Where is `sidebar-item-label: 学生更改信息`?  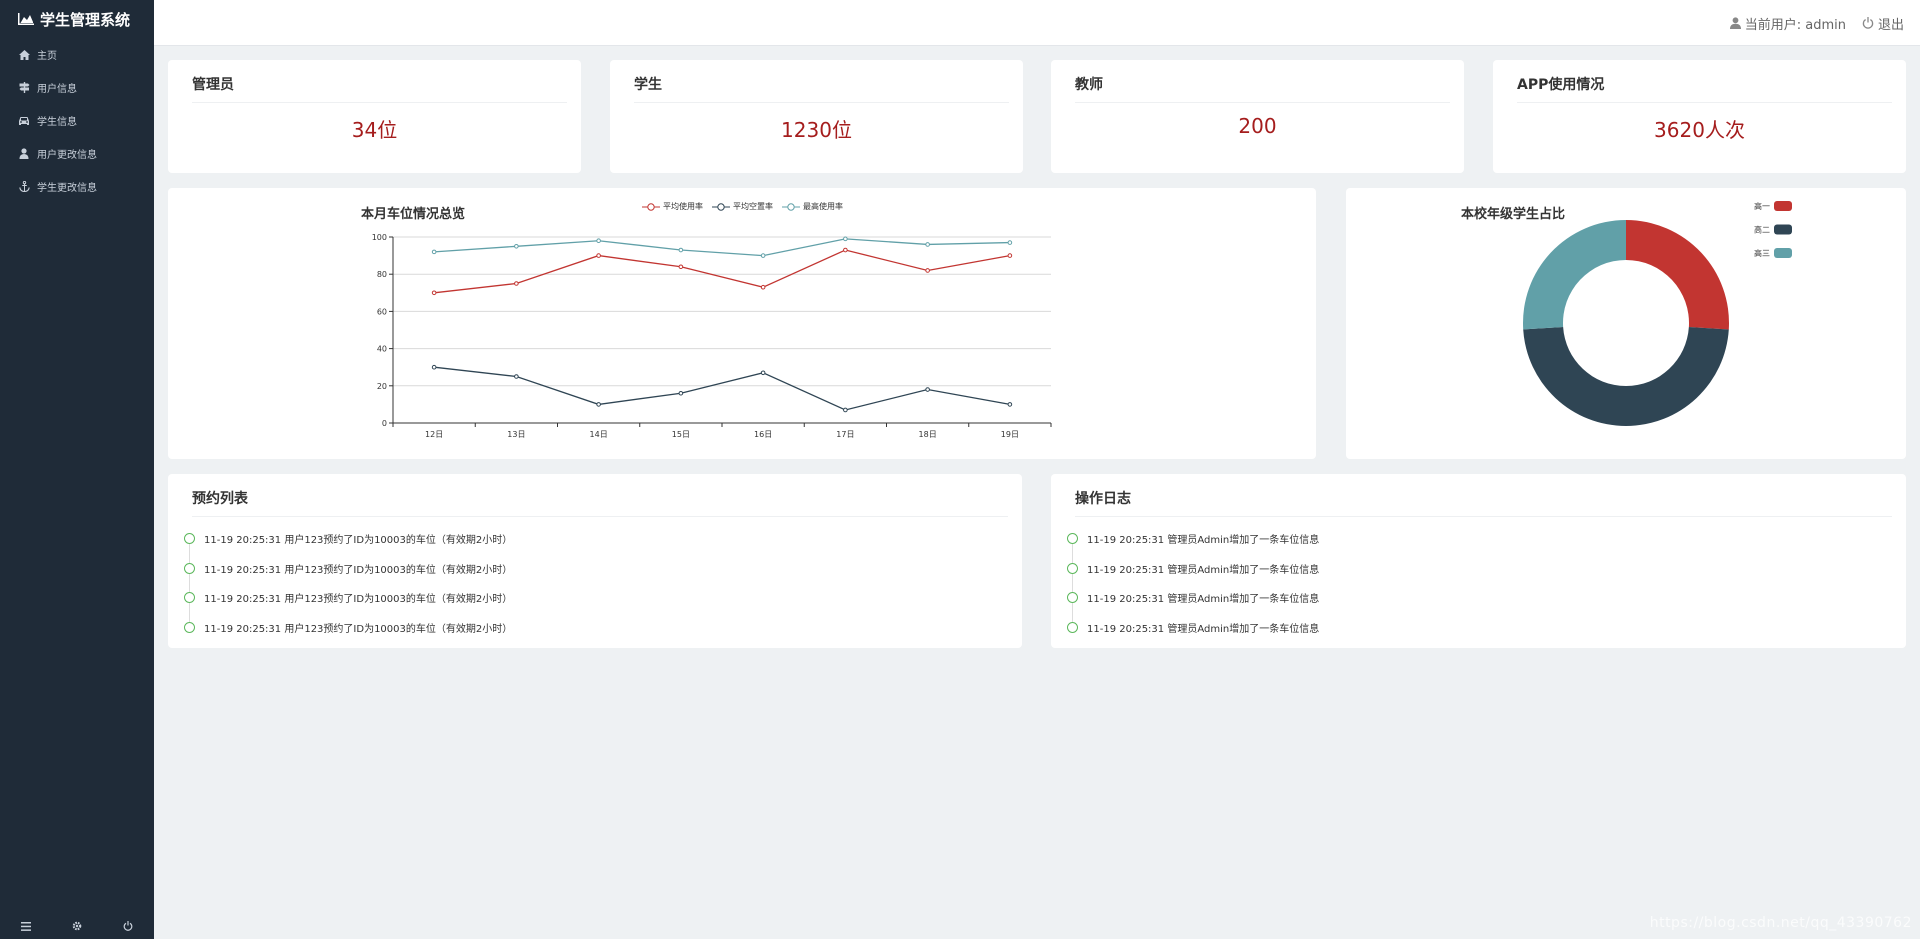
sidebar-item-label: 学生更改信息 is located at coordinates (67, 188).